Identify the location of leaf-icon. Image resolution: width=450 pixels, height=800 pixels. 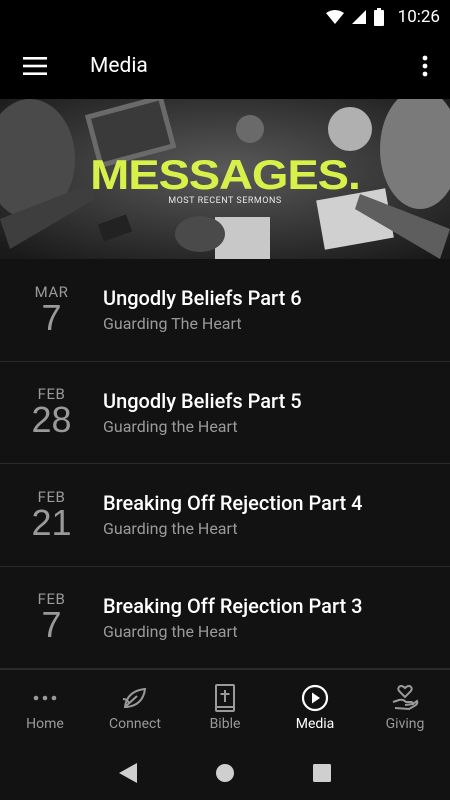
(135, 698).